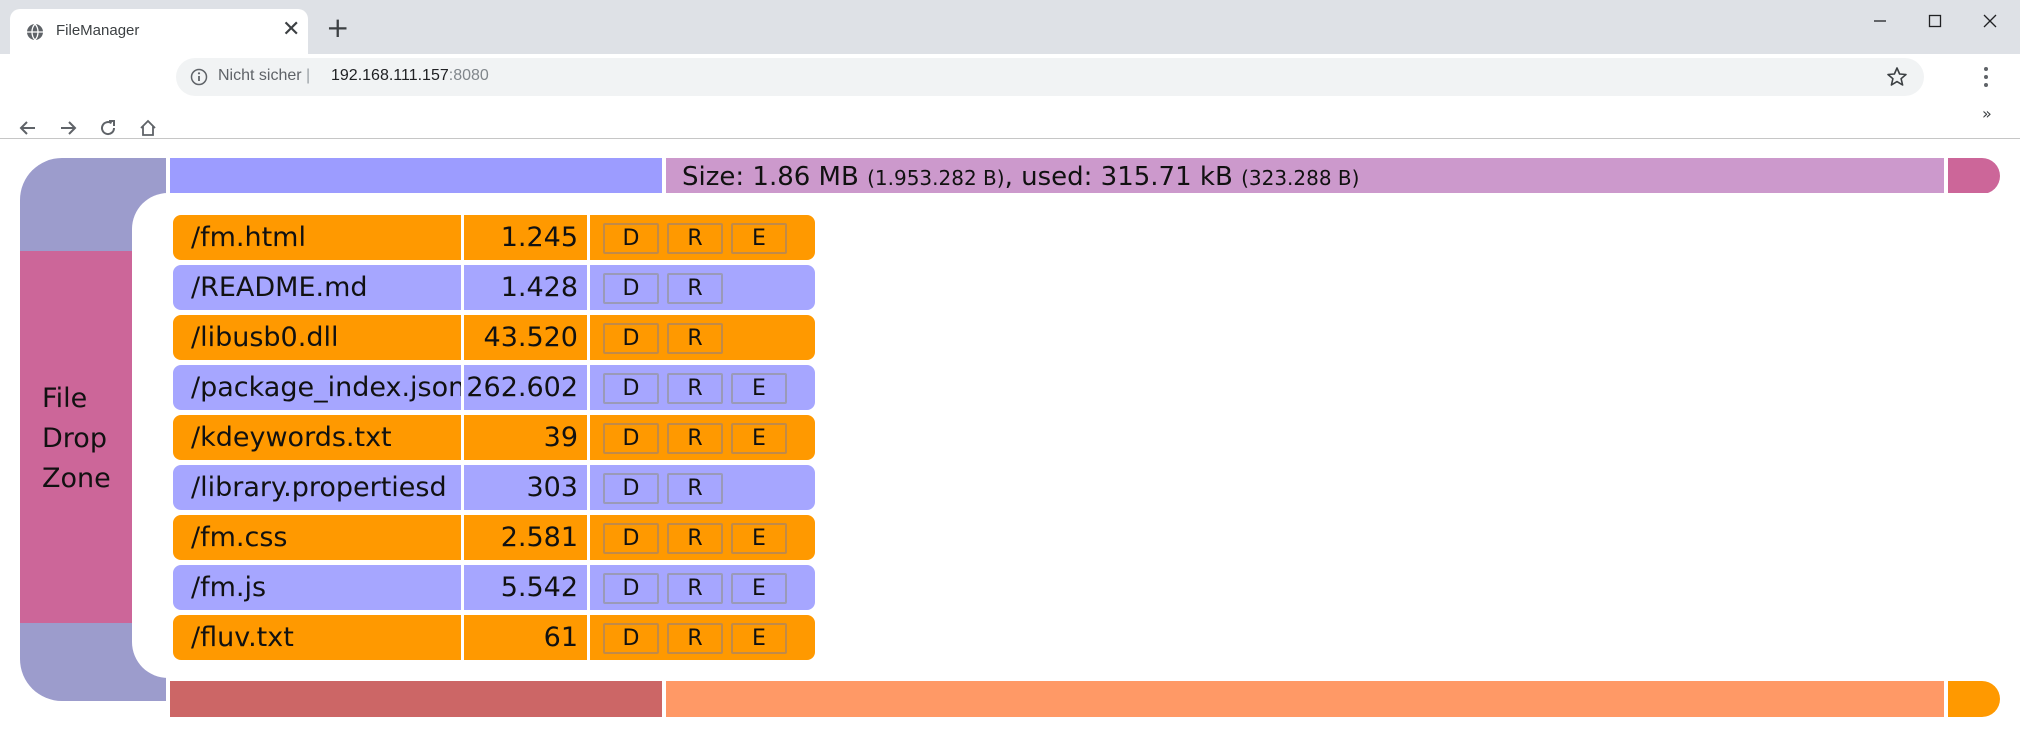 This screenshot has height=733, width=2020. I want to click on drop-zone-label-line: Drop, so click(74, 438).